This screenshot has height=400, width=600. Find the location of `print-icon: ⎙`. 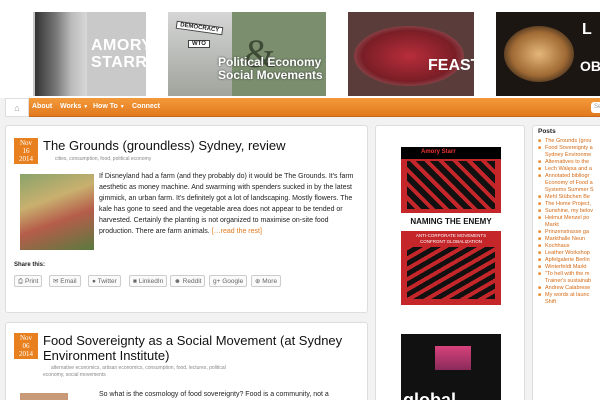

print-icon: ⎙ is located at coordinates (21, 281).